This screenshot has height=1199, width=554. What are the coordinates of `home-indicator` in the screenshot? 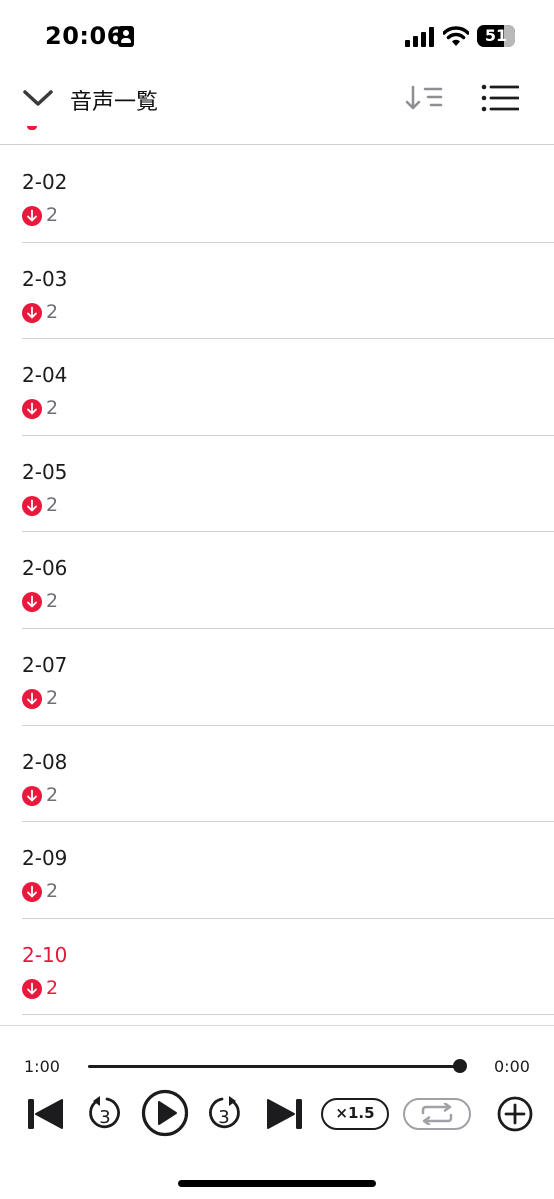 It's located at (277, 1183).